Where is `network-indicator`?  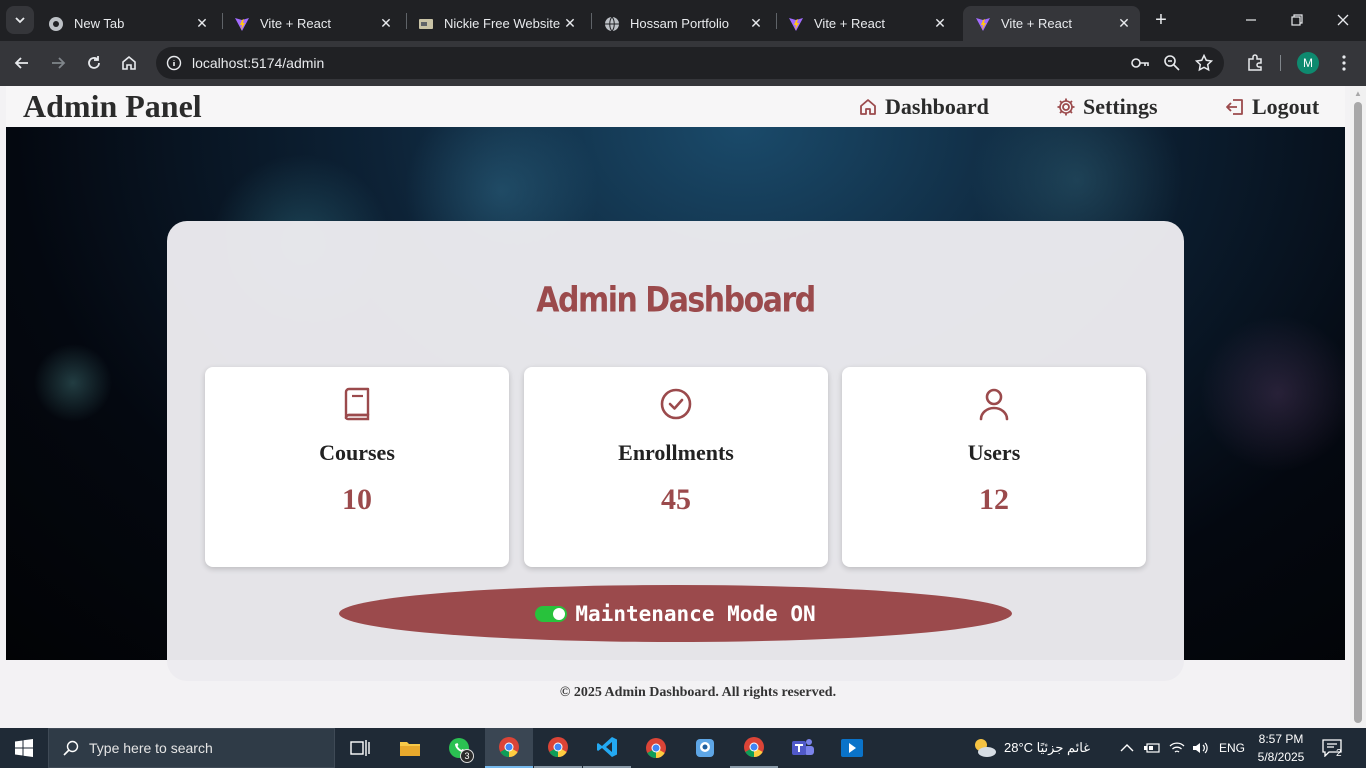 network-indicator is located at coordinates (1177, 748).